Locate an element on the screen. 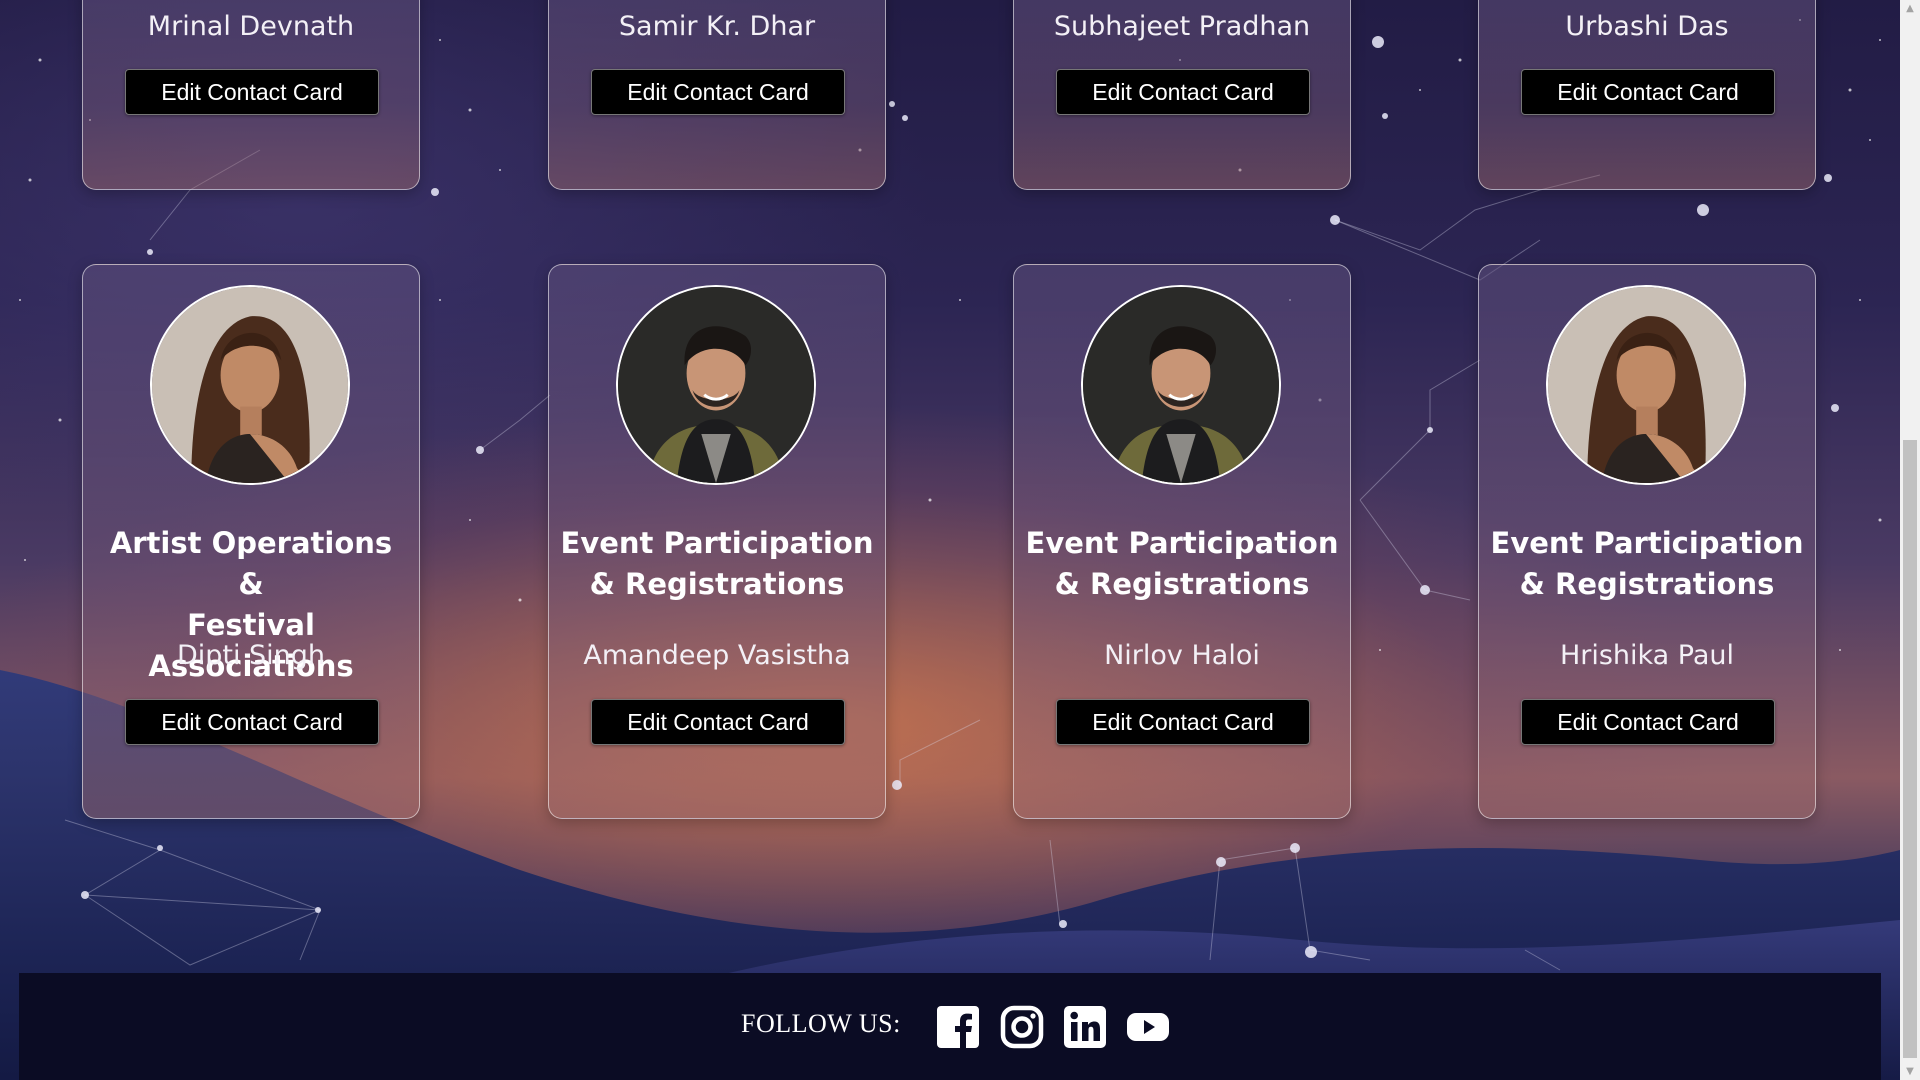  vertical-scrollbar: ▲ ▼ is located at coordinates (1910, 540).